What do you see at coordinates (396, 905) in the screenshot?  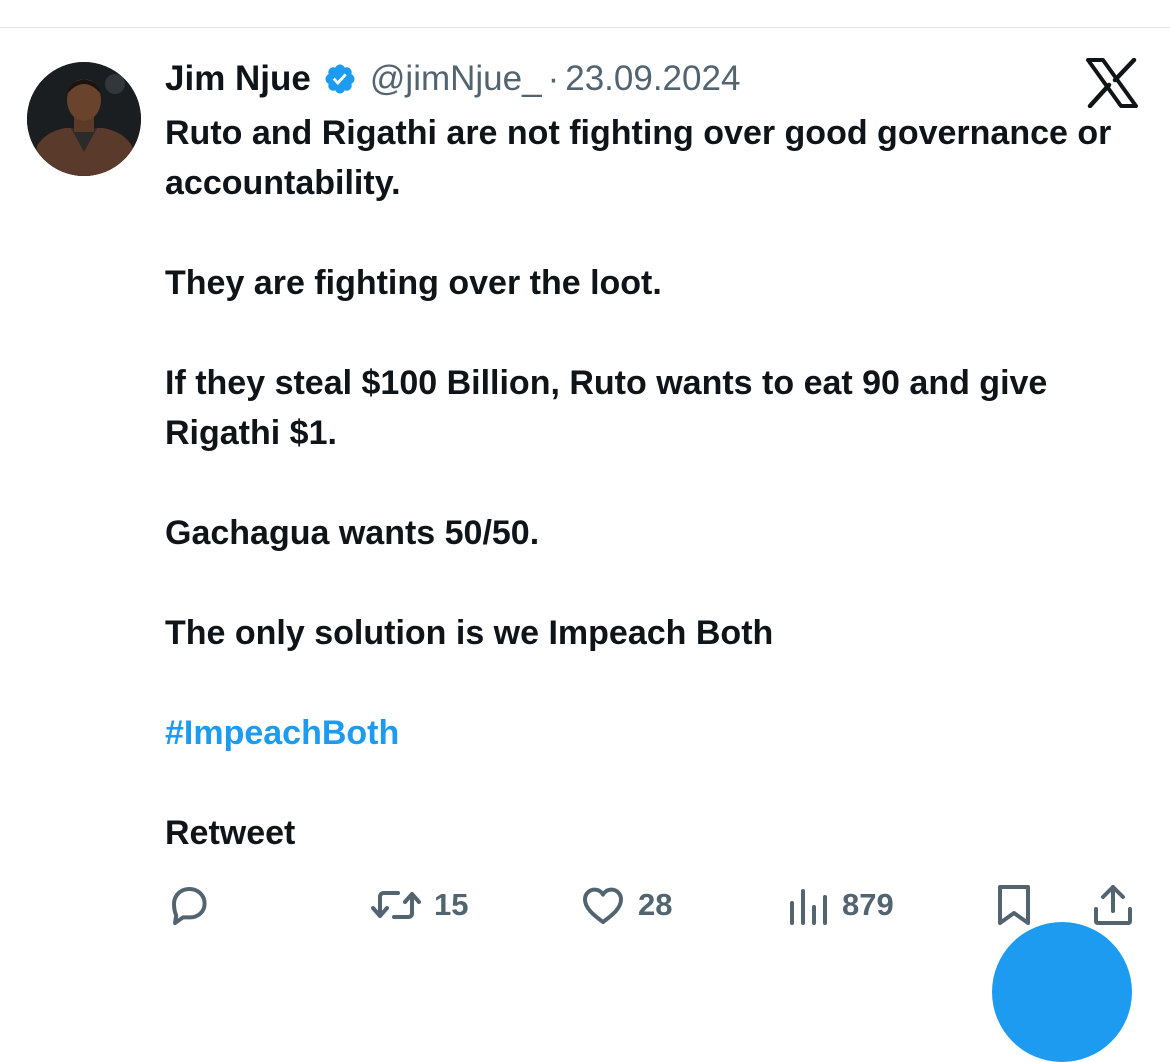 I see `retweet-icon` at bounding box center [396, 905].